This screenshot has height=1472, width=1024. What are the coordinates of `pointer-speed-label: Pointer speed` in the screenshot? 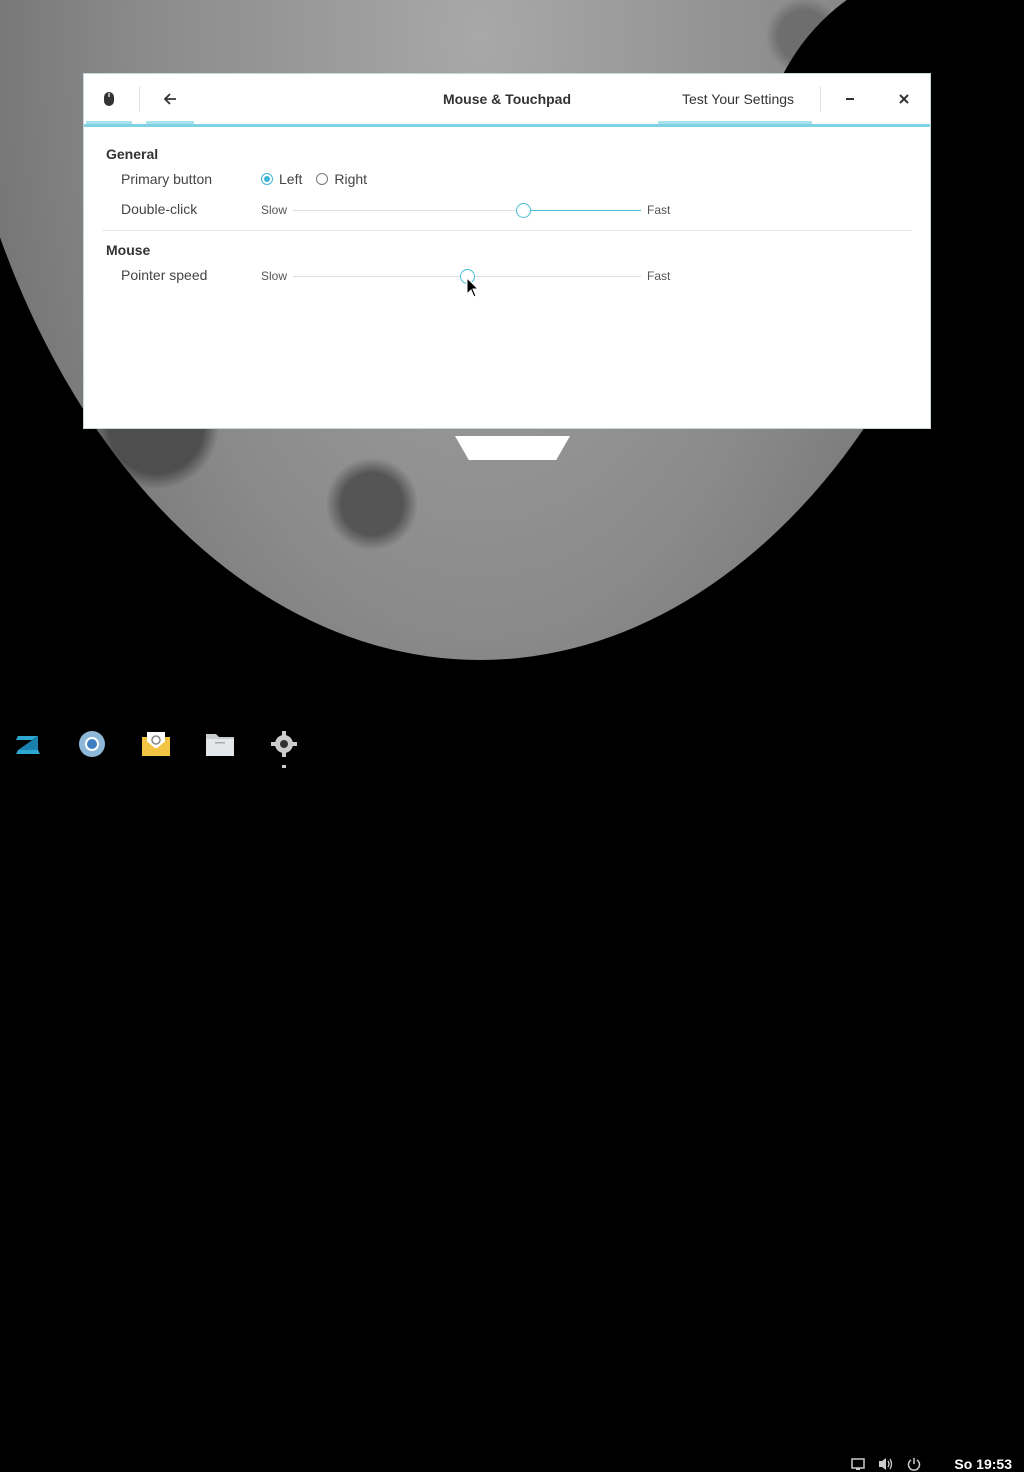 It's located at (164, 275).